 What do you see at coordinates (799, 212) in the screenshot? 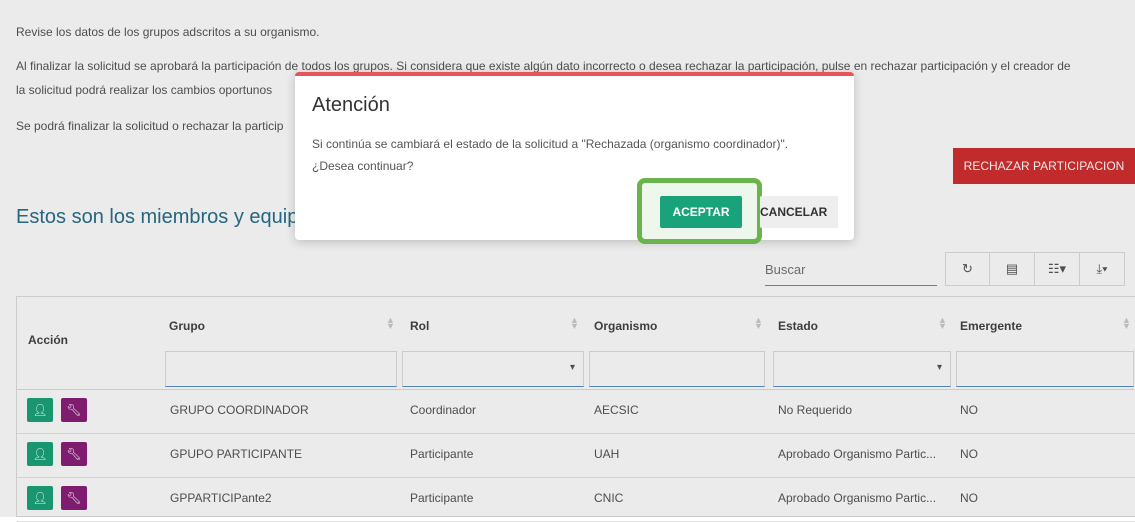
I see `cancel-button: CANCELAR` at bounding box center [799, 212].